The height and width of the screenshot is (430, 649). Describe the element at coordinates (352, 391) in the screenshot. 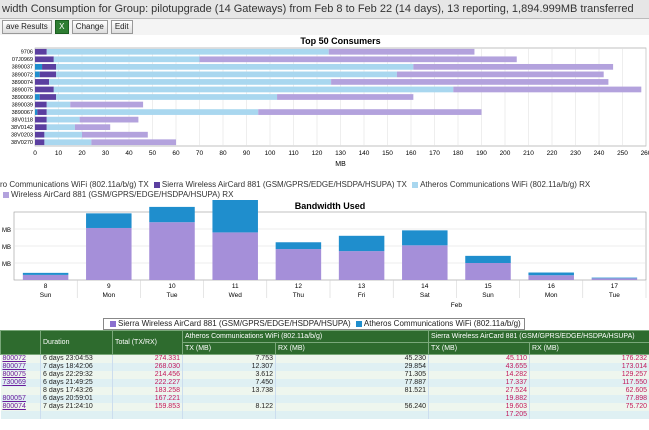

I see `atheros-rx-cell: 81.521` at that location.